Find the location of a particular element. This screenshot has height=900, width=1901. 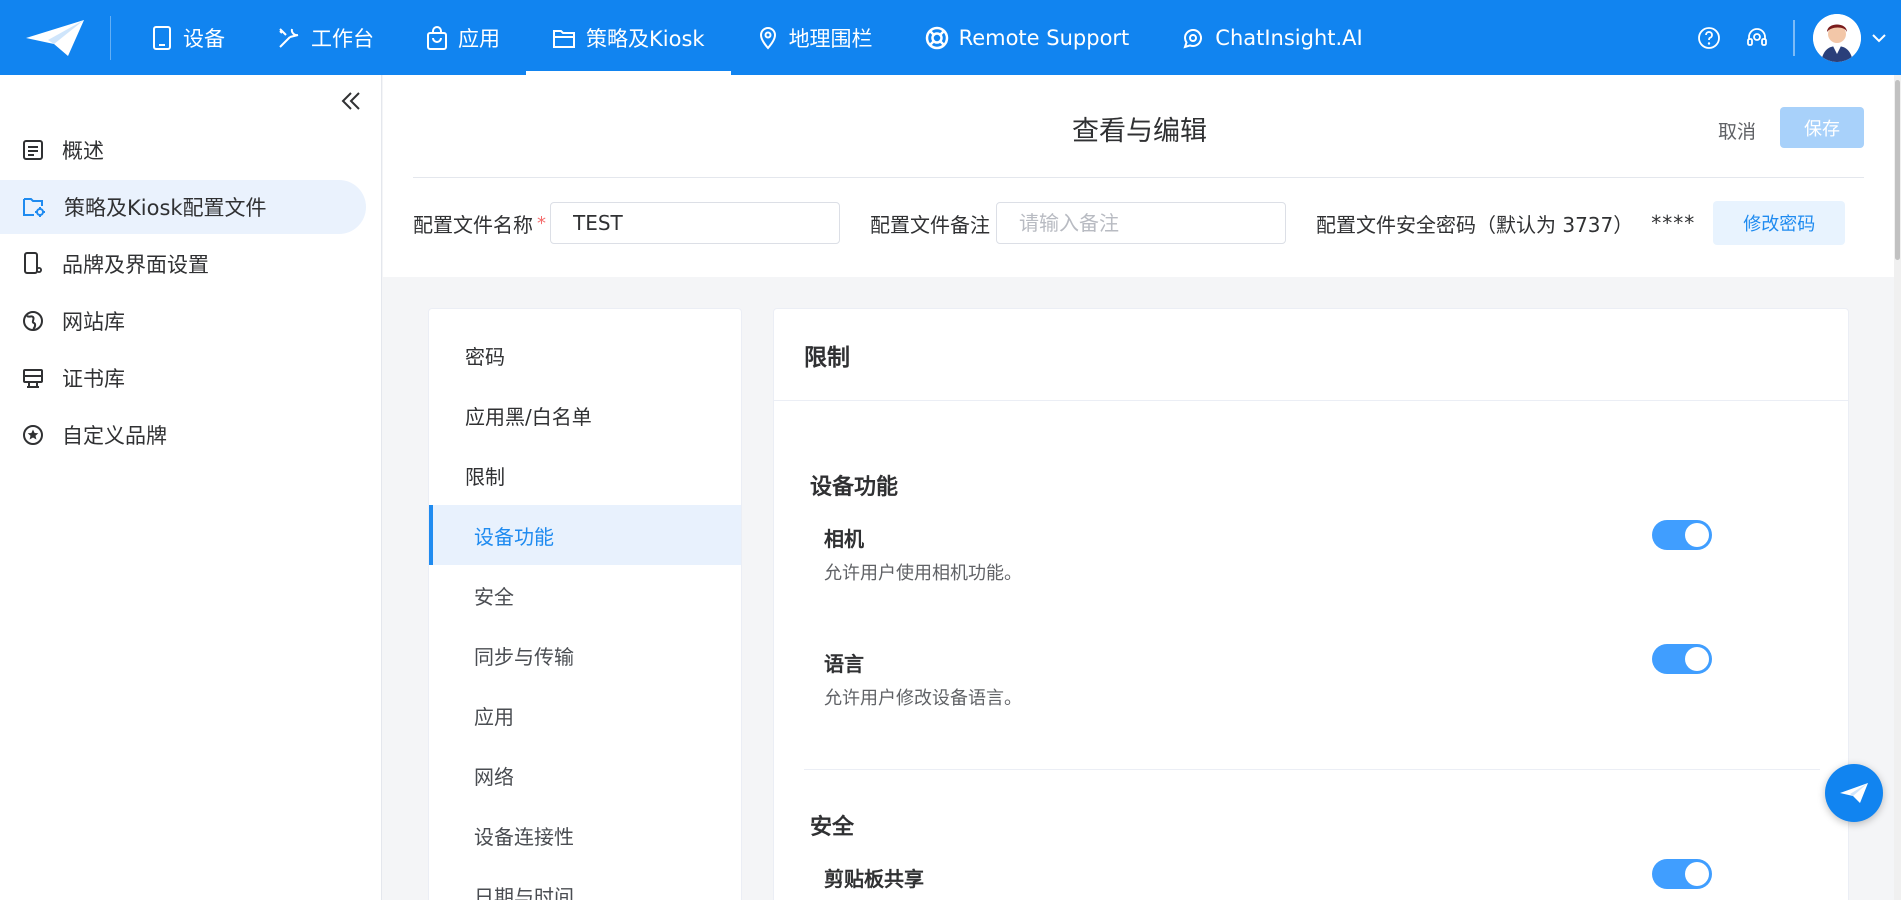

user-avatar-icon is located at coordinates (1837, 37).